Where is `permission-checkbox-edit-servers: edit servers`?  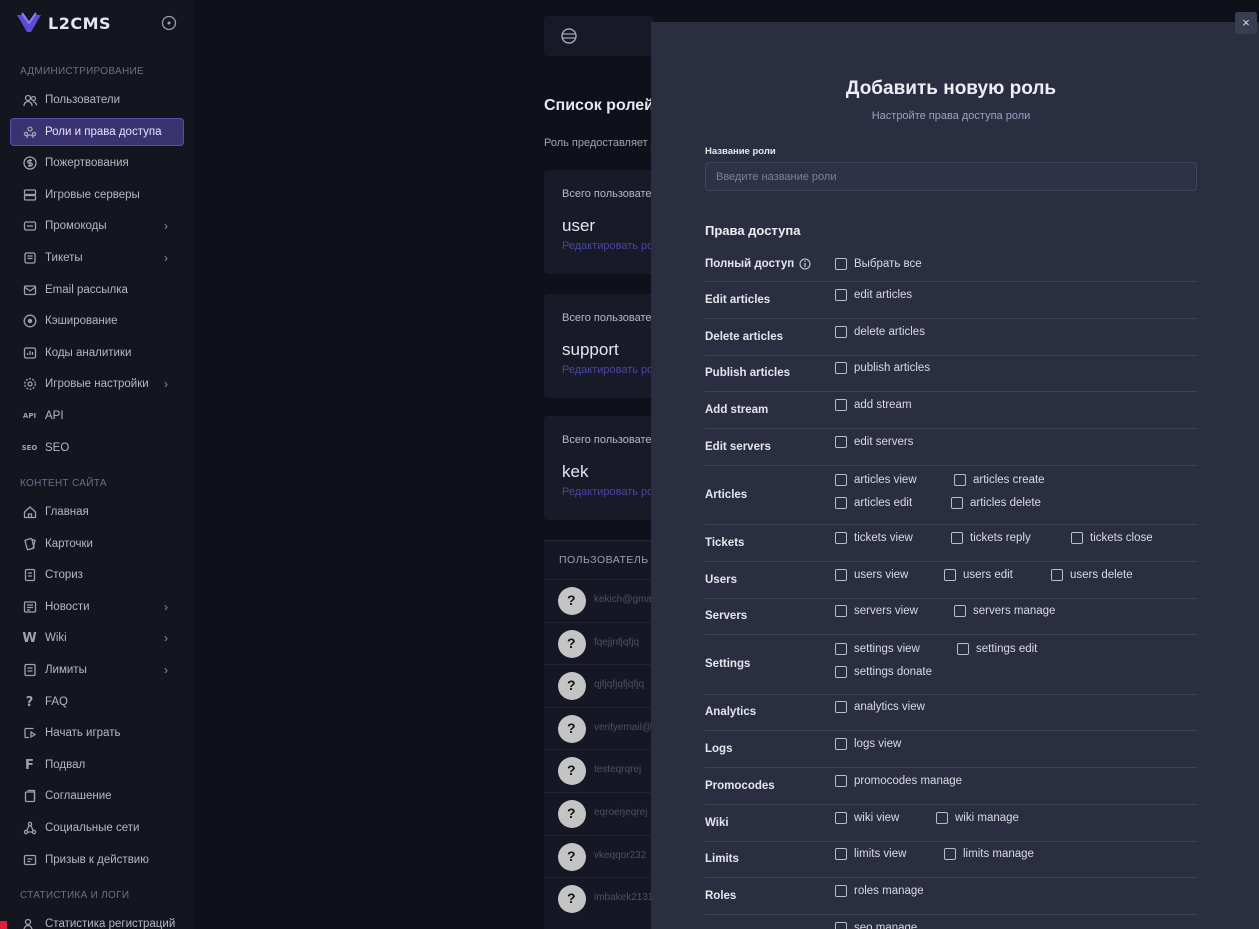
permission-checkbox-edit-servers: edit servers is located at coordinates (874, 441).